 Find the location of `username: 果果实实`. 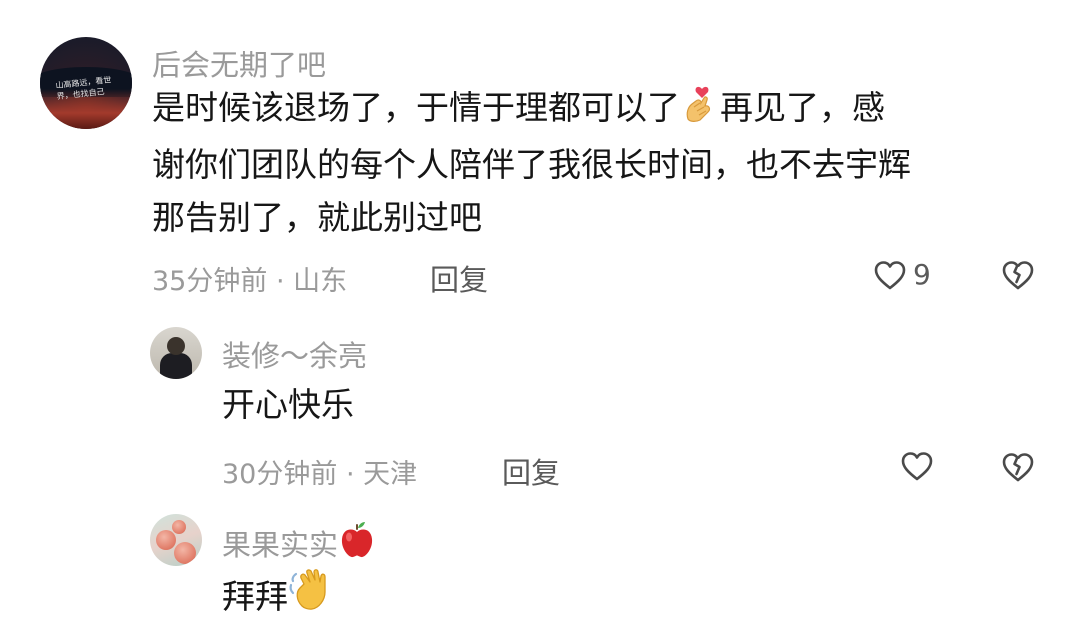

username: 果果实实 is located at coordinates (299, 542).